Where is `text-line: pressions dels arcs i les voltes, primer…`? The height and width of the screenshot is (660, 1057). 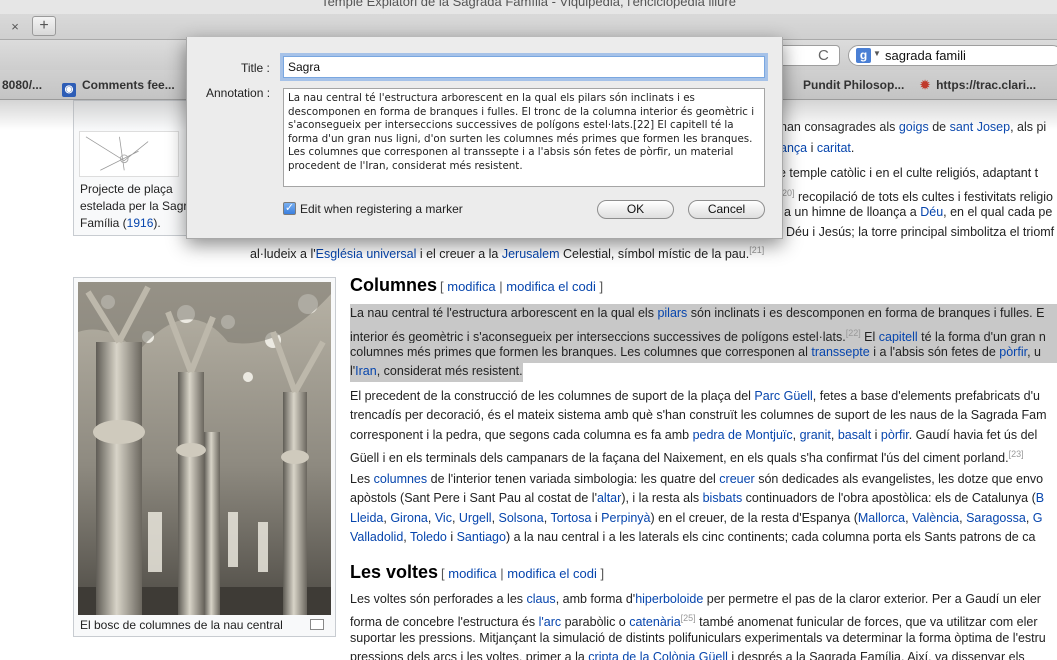 text-line: pressions dels arcs i les voltes, primer… is located at coordinates (687, 654).